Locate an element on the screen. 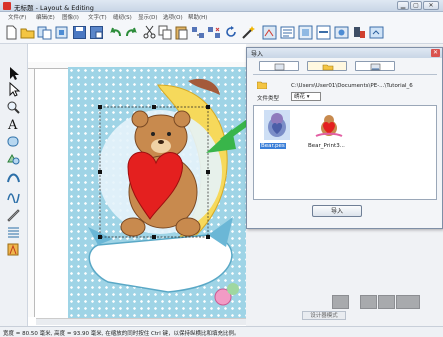  dialog-title-bar: 导入 ✕ is located at coordinates (344, 53).